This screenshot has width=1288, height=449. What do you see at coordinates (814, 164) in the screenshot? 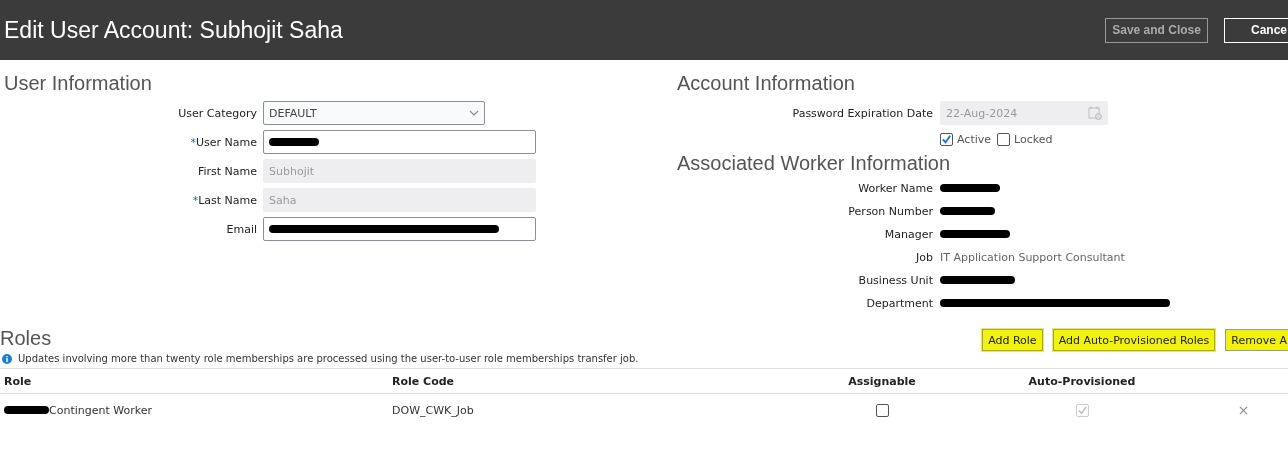
I see `section-heading: Associated Worker Information` at bounding box center [814, 164].